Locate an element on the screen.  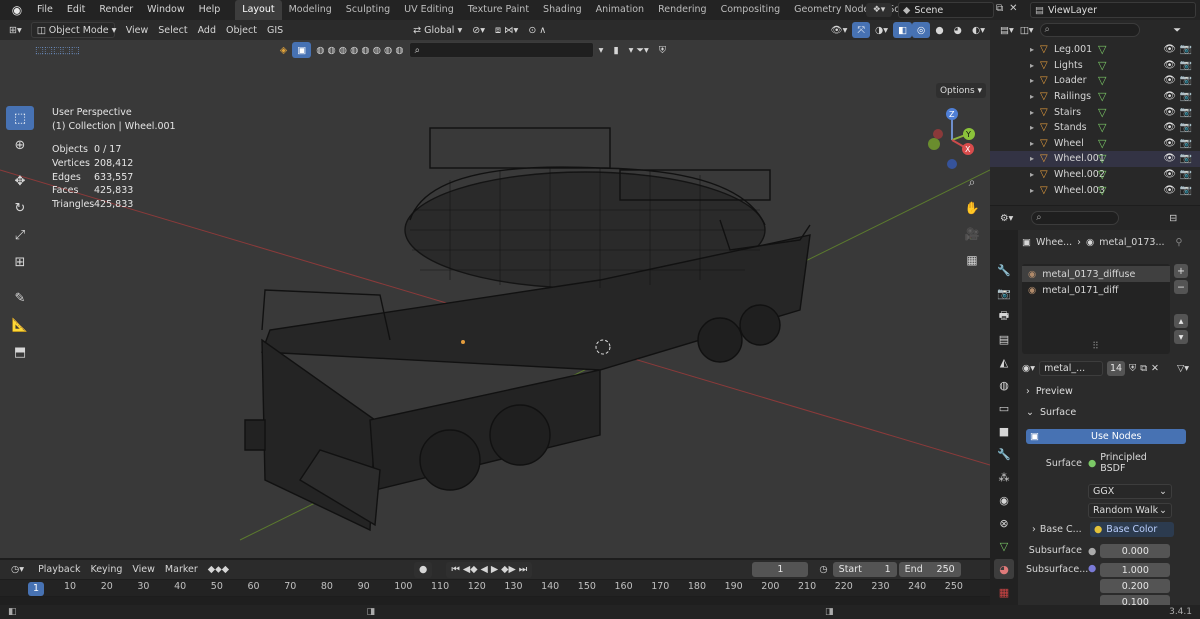
preview-panel-header: › Preview is located at coordinates (1049, 391).